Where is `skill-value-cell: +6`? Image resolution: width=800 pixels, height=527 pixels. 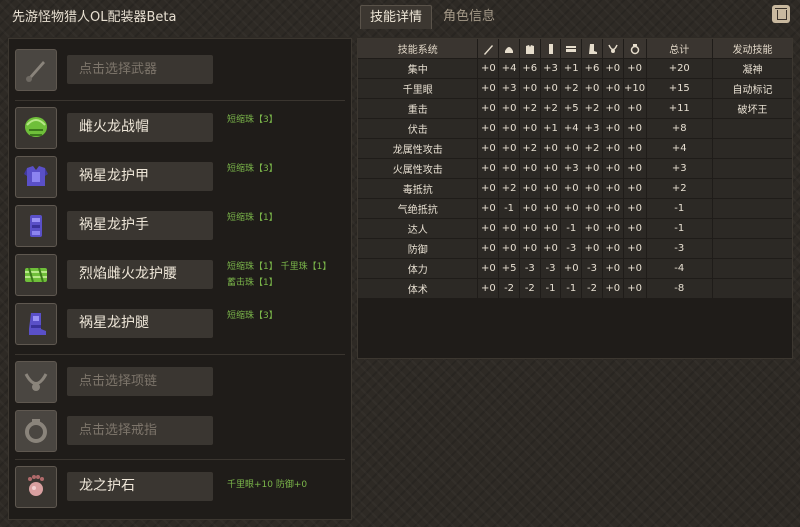
skill-value-cell: +6 is located at coordinates (592, 68).